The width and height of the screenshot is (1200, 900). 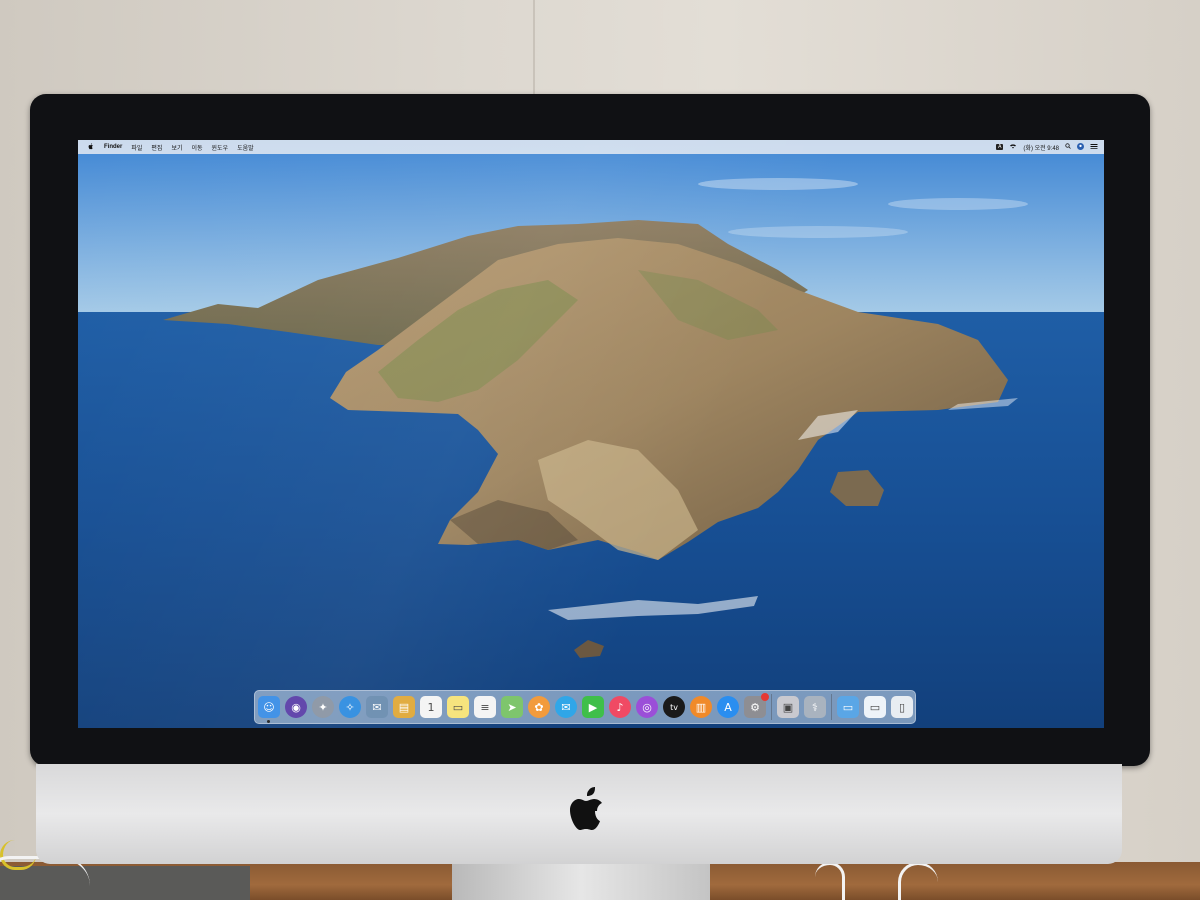 I want to click on spotlight-search-icon, so click(x=1068, y=147).